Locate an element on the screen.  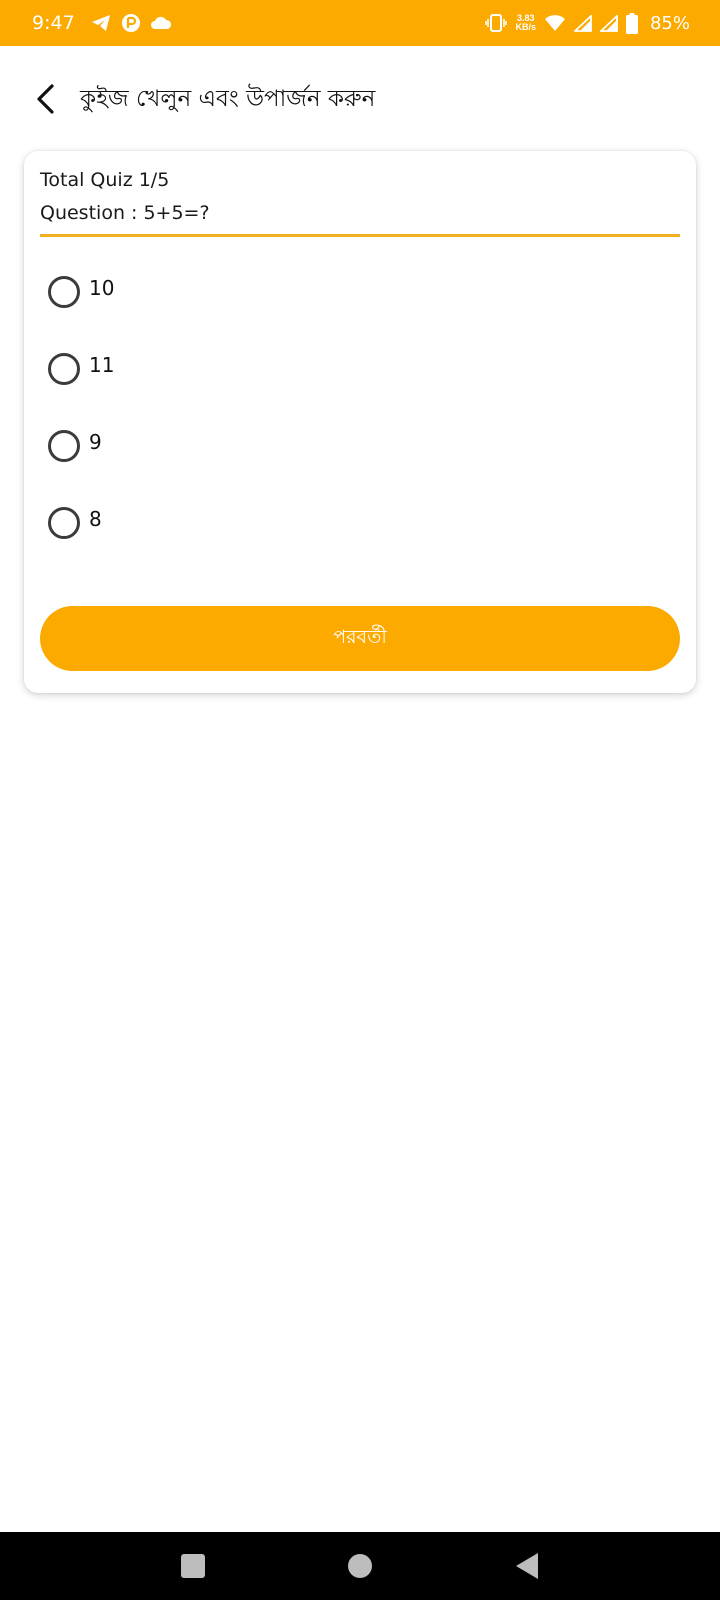
answer-option: 11 is located at coordinates (358, 386).